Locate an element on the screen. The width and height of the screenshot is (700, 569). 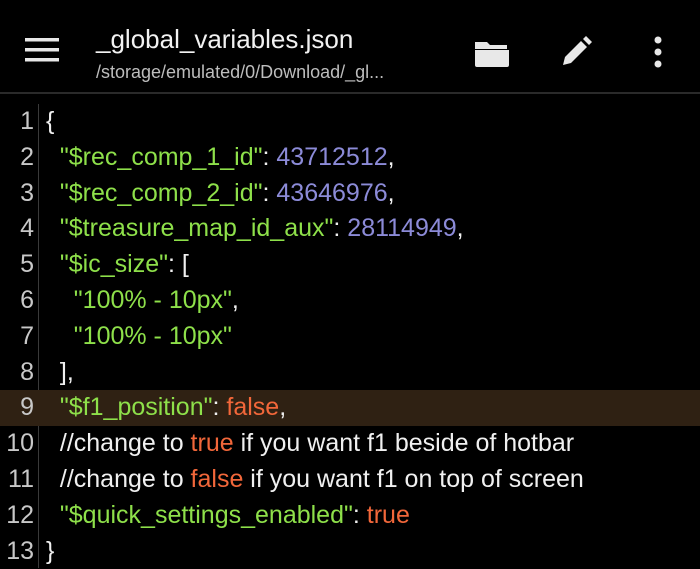
code-line: 8 ], is located at coordinates (350, 373).